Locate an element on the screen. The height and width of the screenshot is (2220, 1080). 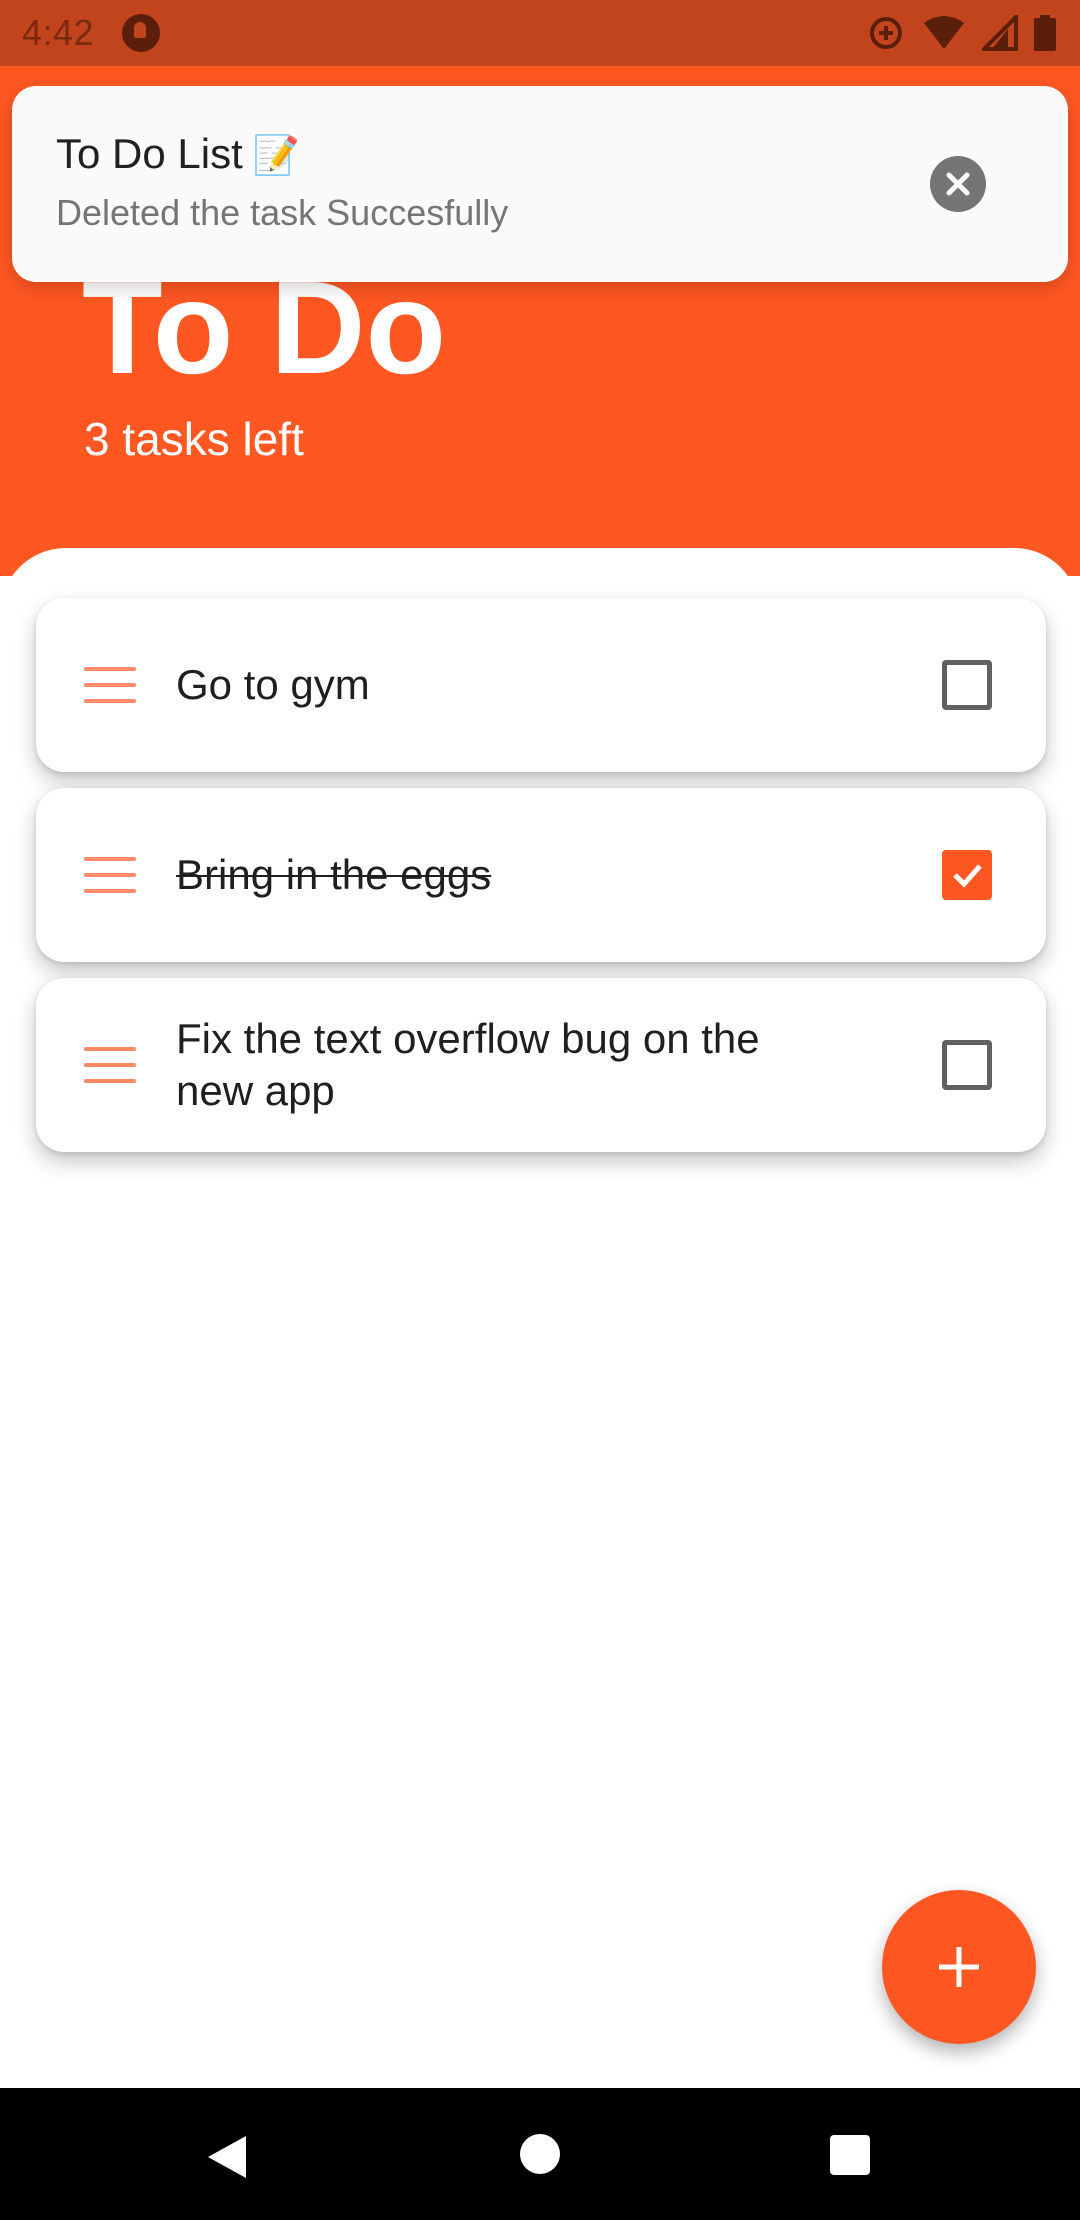
data-saver-icon is located at coordinates (886, 33).